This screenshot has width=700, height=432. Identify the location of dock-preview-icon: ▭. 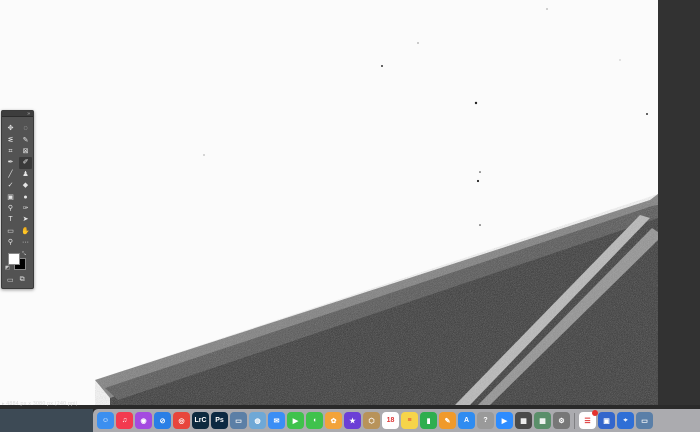
(238, 420).